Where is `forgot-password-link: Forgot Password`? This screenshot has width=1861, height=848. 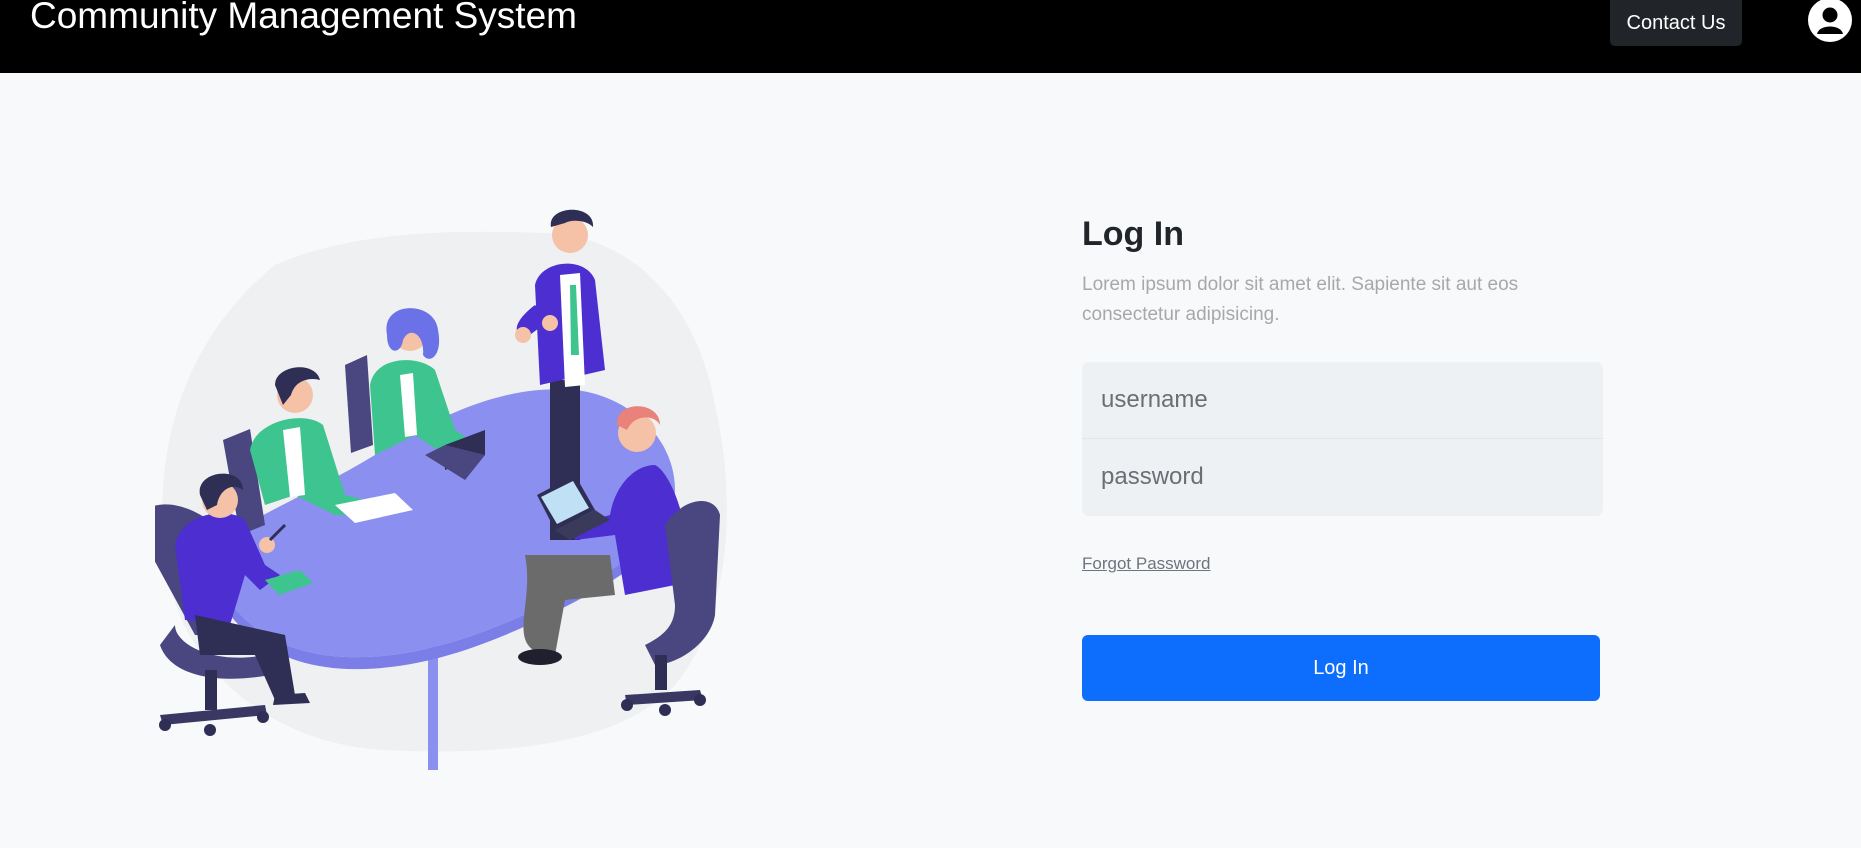 forgot-password-link: Forgot Password is located at coordinates (1146, 564).